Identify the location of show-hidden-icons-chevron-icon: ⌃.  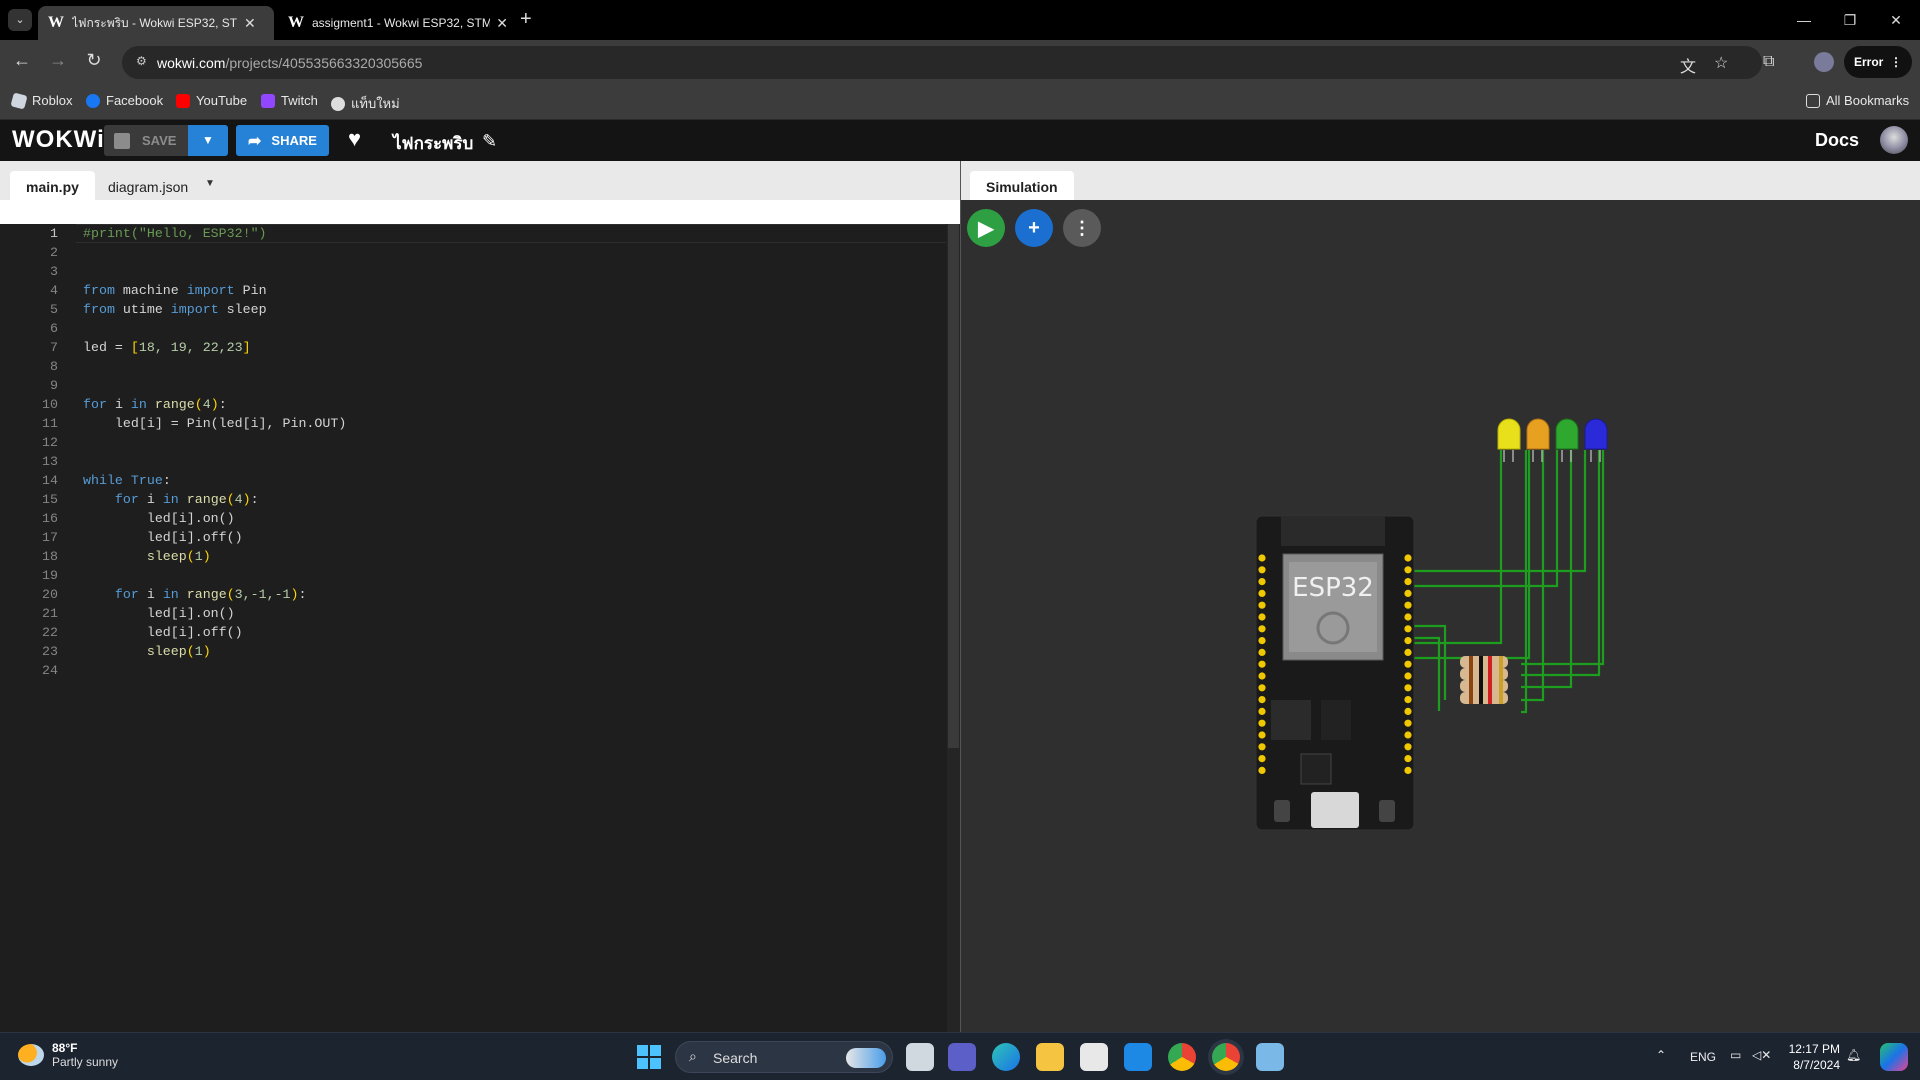
(1661, 1055).